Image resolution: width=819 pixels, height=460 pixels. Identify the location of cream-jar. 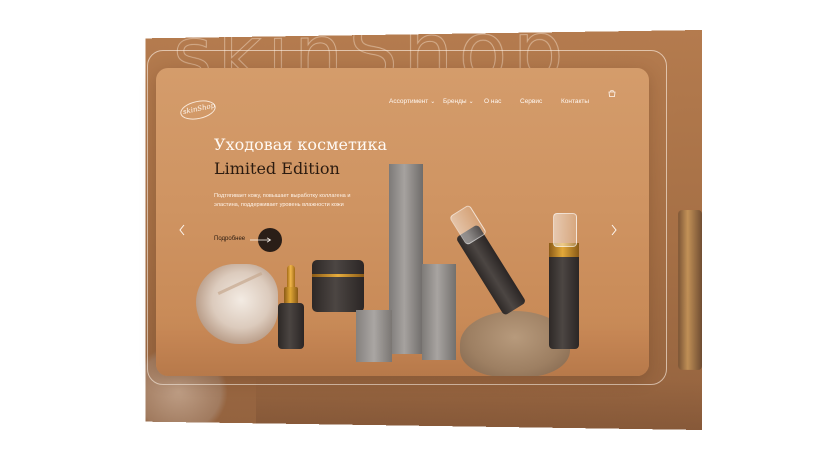
(338, 286).